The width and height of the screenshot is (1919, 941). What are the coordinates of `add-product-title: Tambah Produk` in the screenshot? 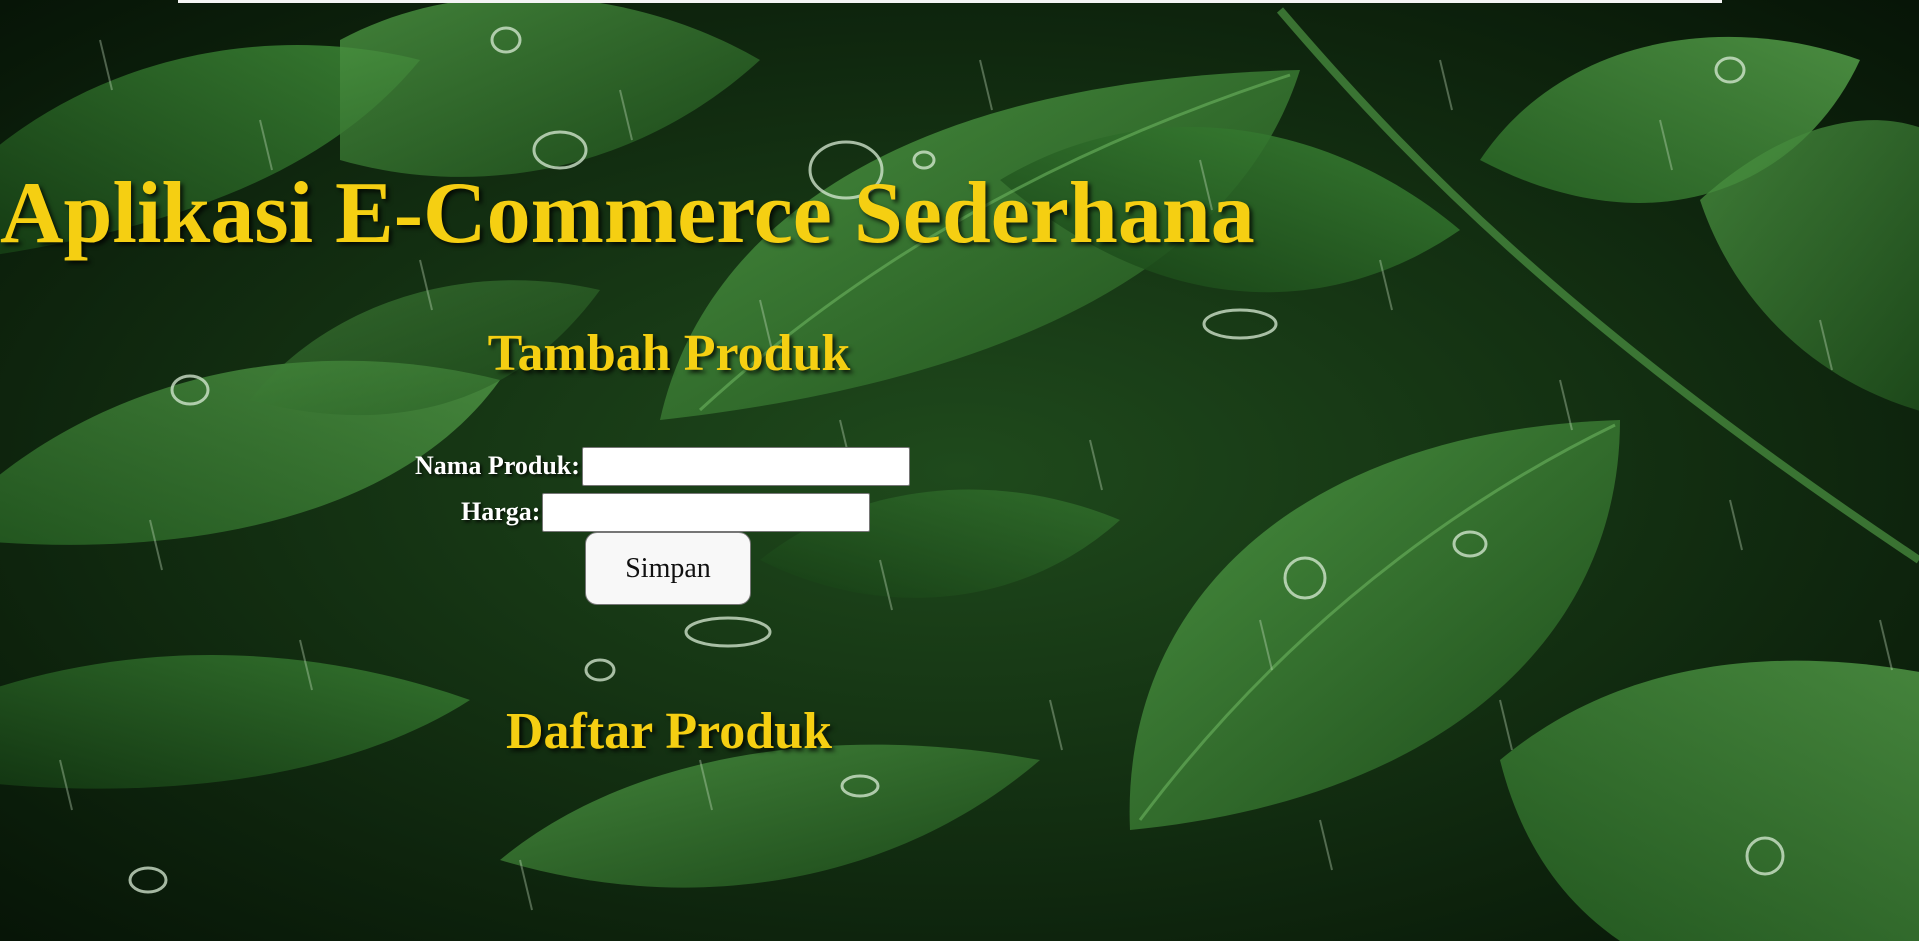 It's located at (669, 353).